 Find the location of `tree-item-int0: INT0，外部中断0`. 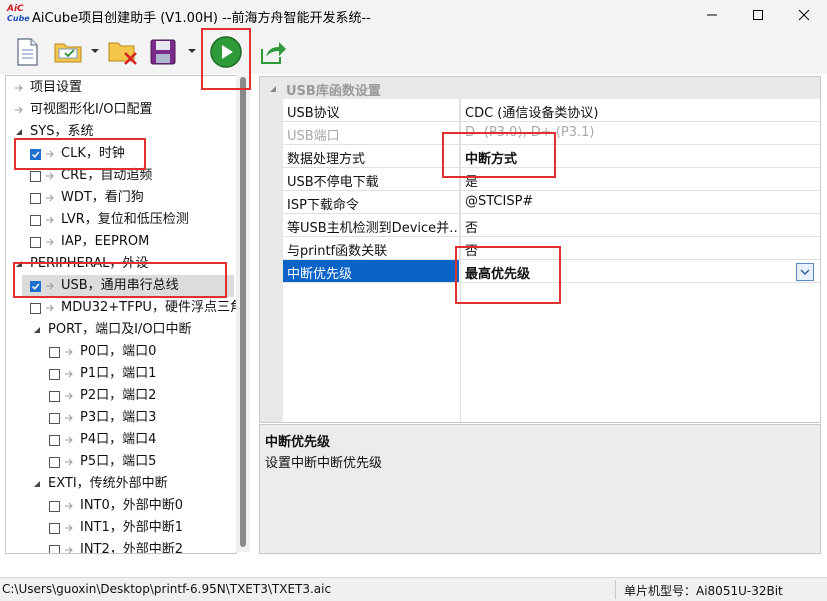

tree-item-int0: INT0，外部中断0 is located at coordinates (116, 506).